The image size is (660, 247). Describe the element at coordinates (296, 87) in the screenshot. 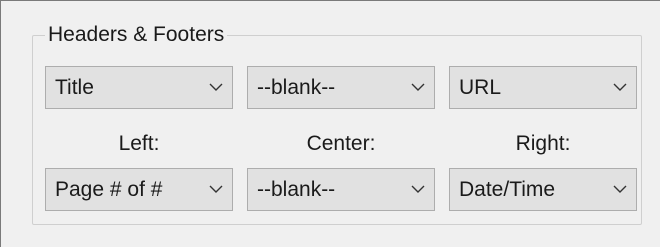

I see `header-center-value: --blank--` at that location.